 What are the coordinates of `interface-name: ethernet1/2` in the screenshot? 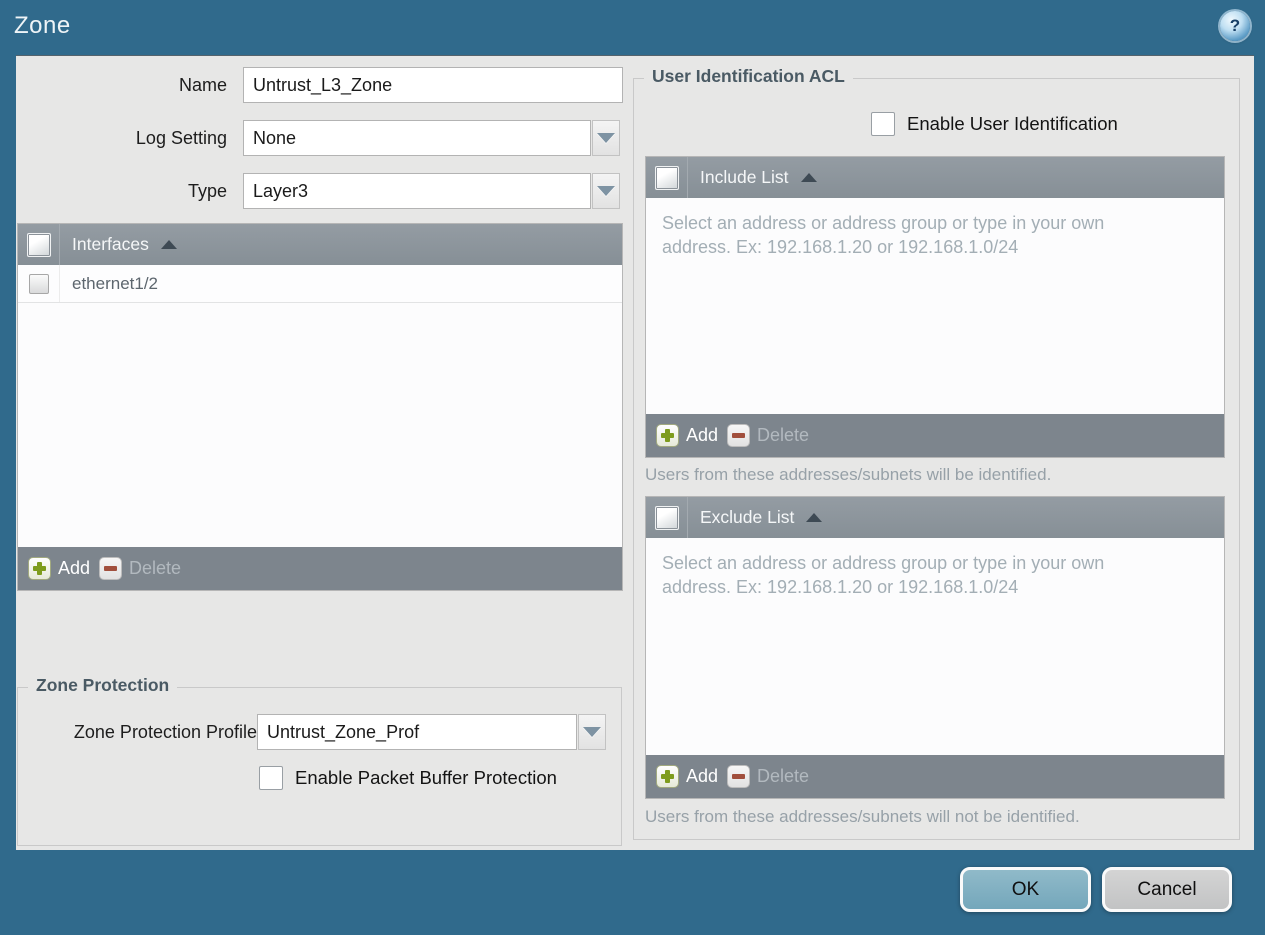 It's located at (115, 283).